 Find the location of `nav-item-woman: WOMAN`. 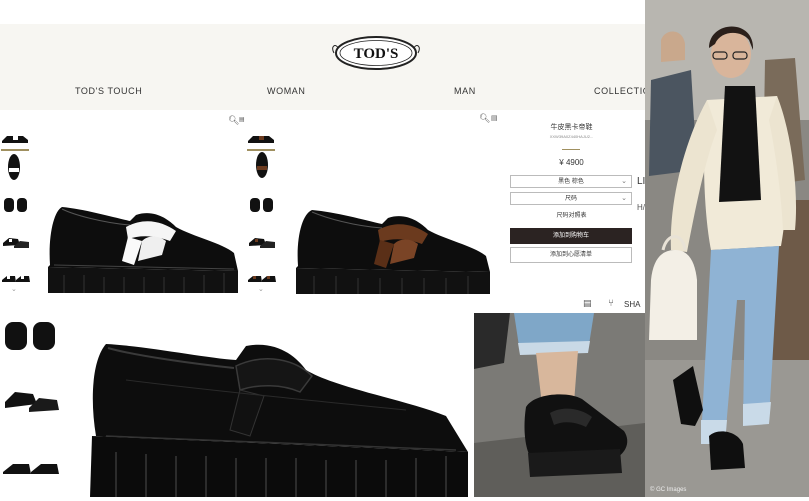

nav-item-woman: WOMAN is located at coordinates (286, 91).